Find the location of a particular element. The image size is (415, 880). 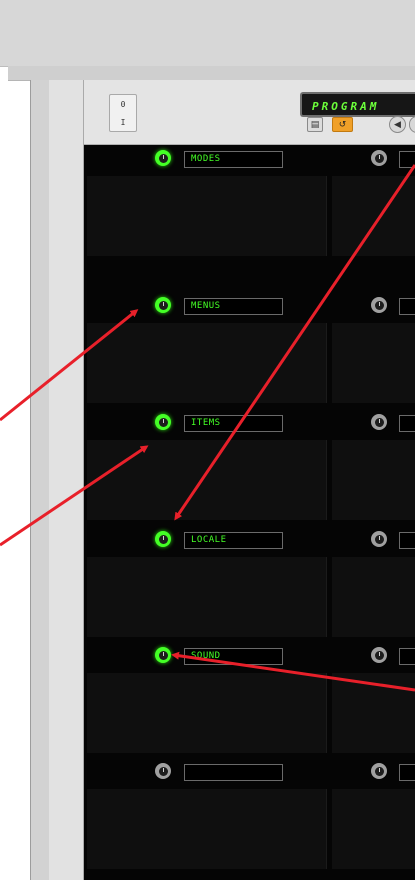

slot-row-5: SOUND is located at coordinates (249, 698).